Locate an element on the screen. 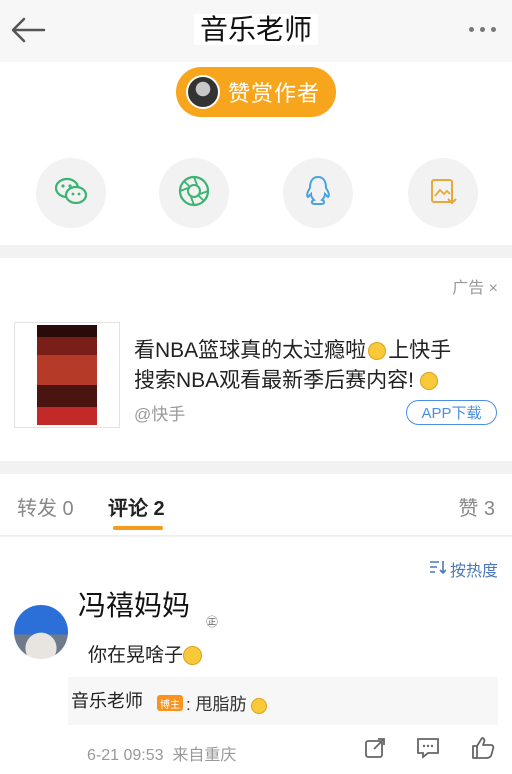 The height and width of the screenshot is (774, 512). reply-body: : 甩脂肪 is located at coordinates (216, 704).